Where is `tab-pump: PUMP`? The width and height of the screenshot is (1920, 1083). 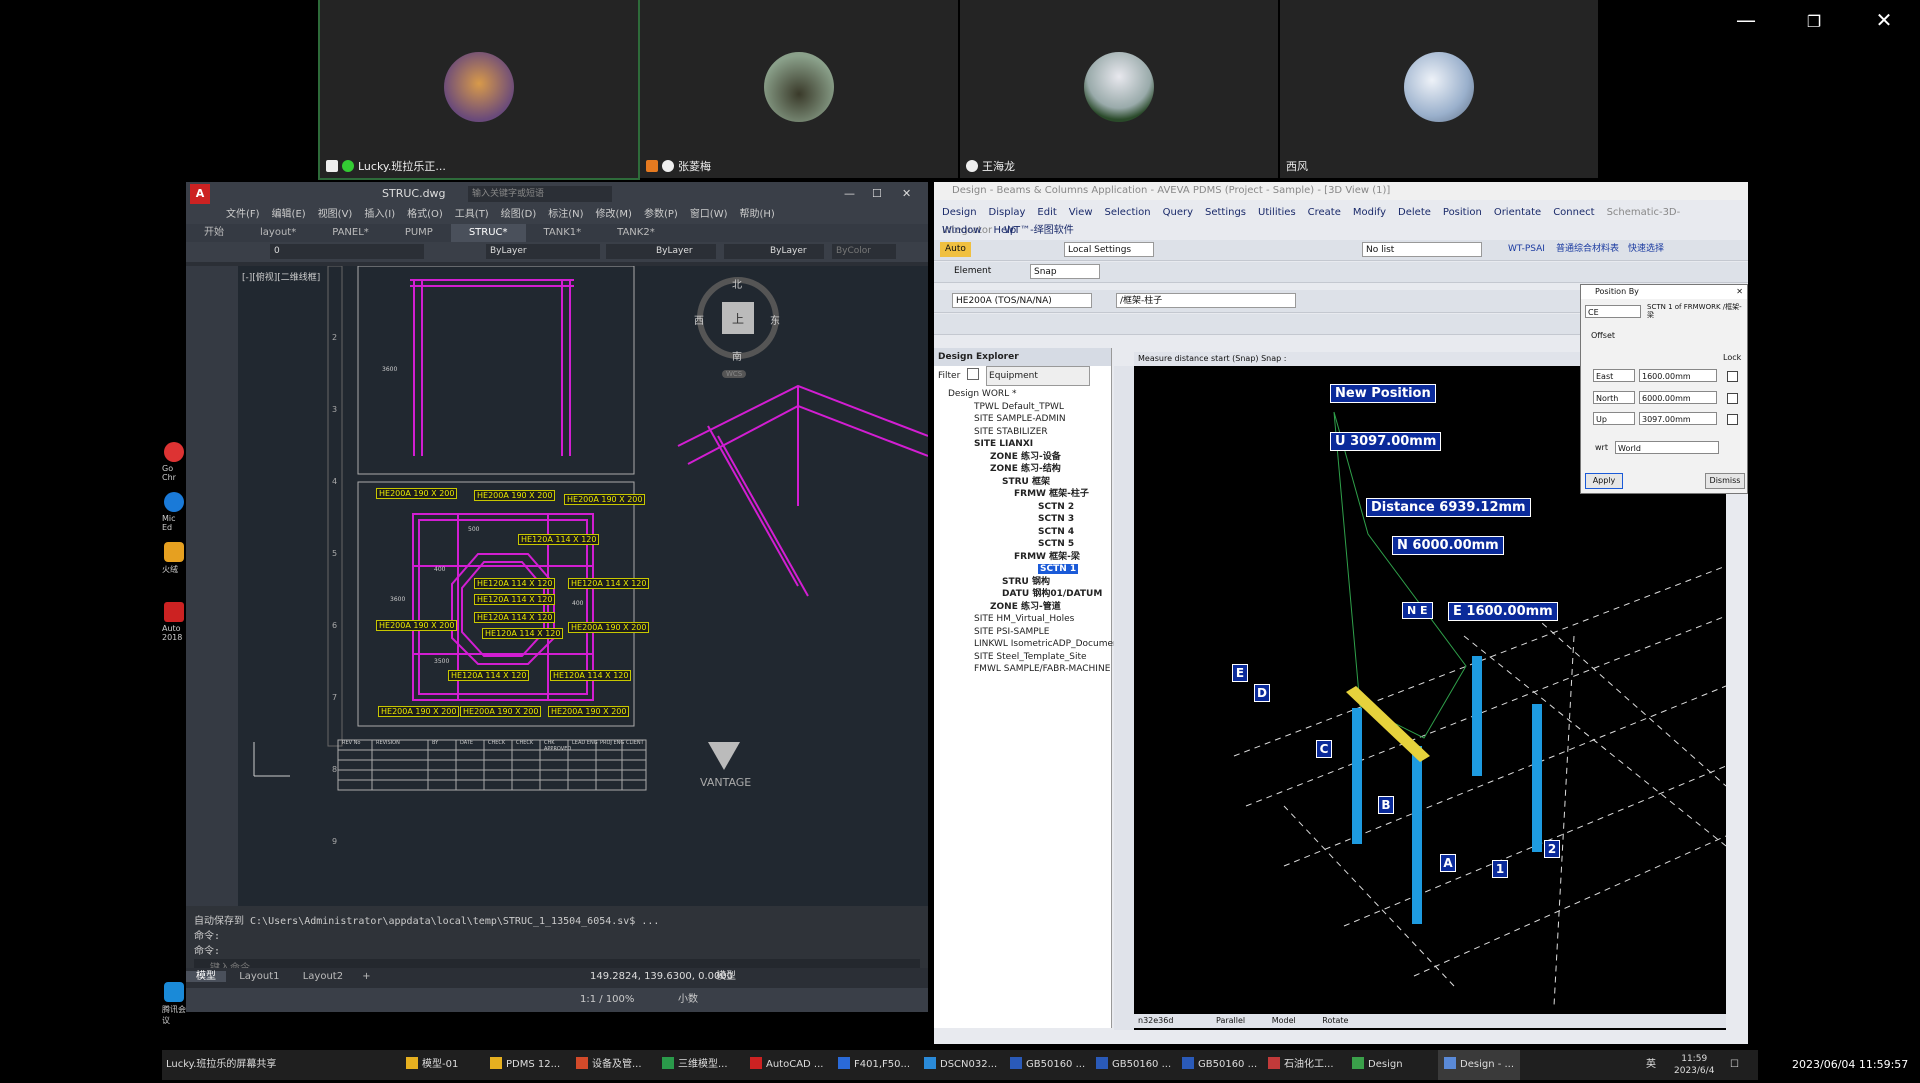
tab-pump: PUMP is located at coordinates (419, 233).